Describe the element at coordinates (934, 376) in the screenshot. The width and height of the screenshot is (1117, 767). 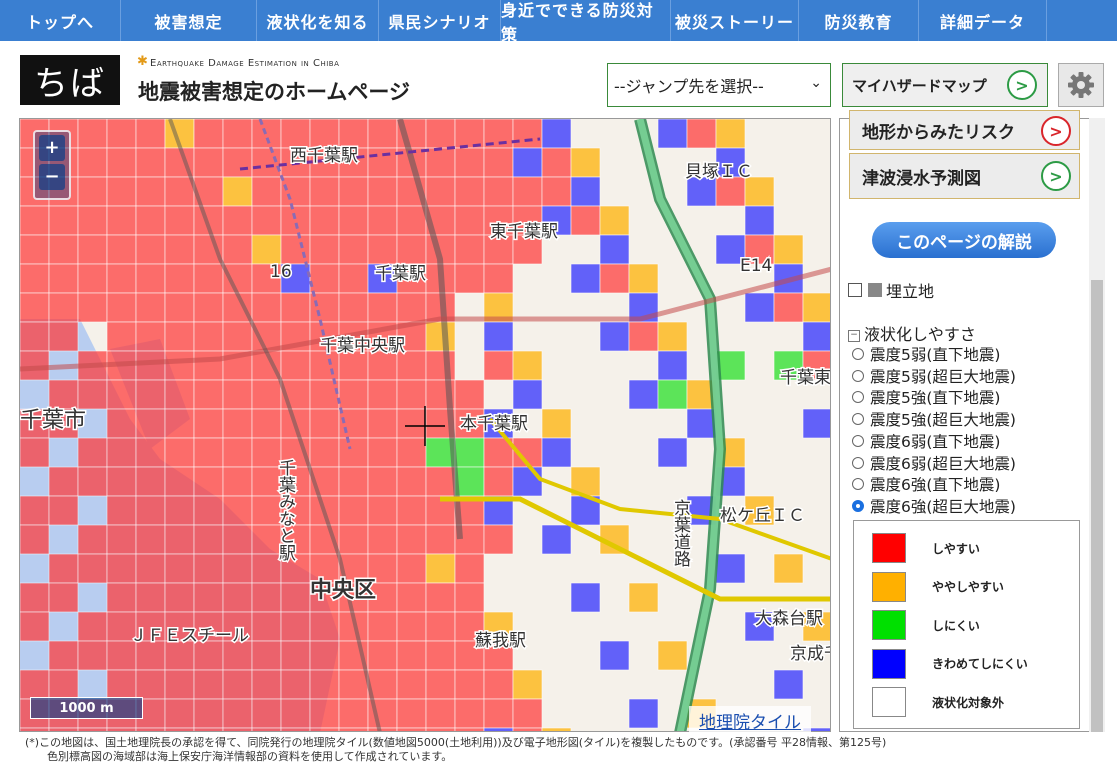
I see `intensity-option-1: 震度5弱(超巨大地震)` at that location.